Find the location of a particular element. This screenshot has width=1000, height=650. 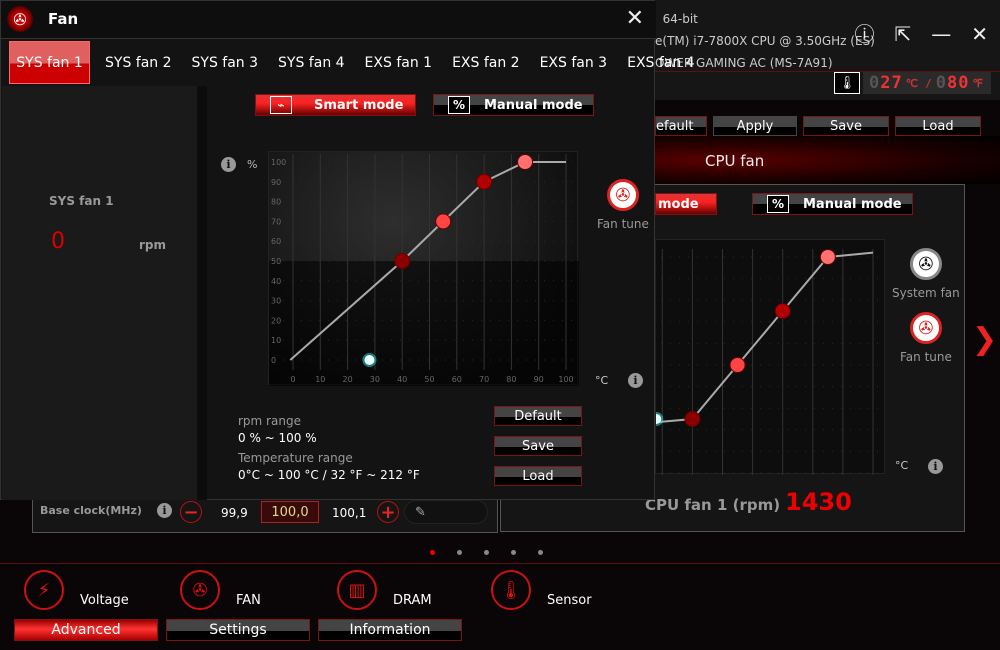

curve-default-button: Default is located at coordinates (538, 416).